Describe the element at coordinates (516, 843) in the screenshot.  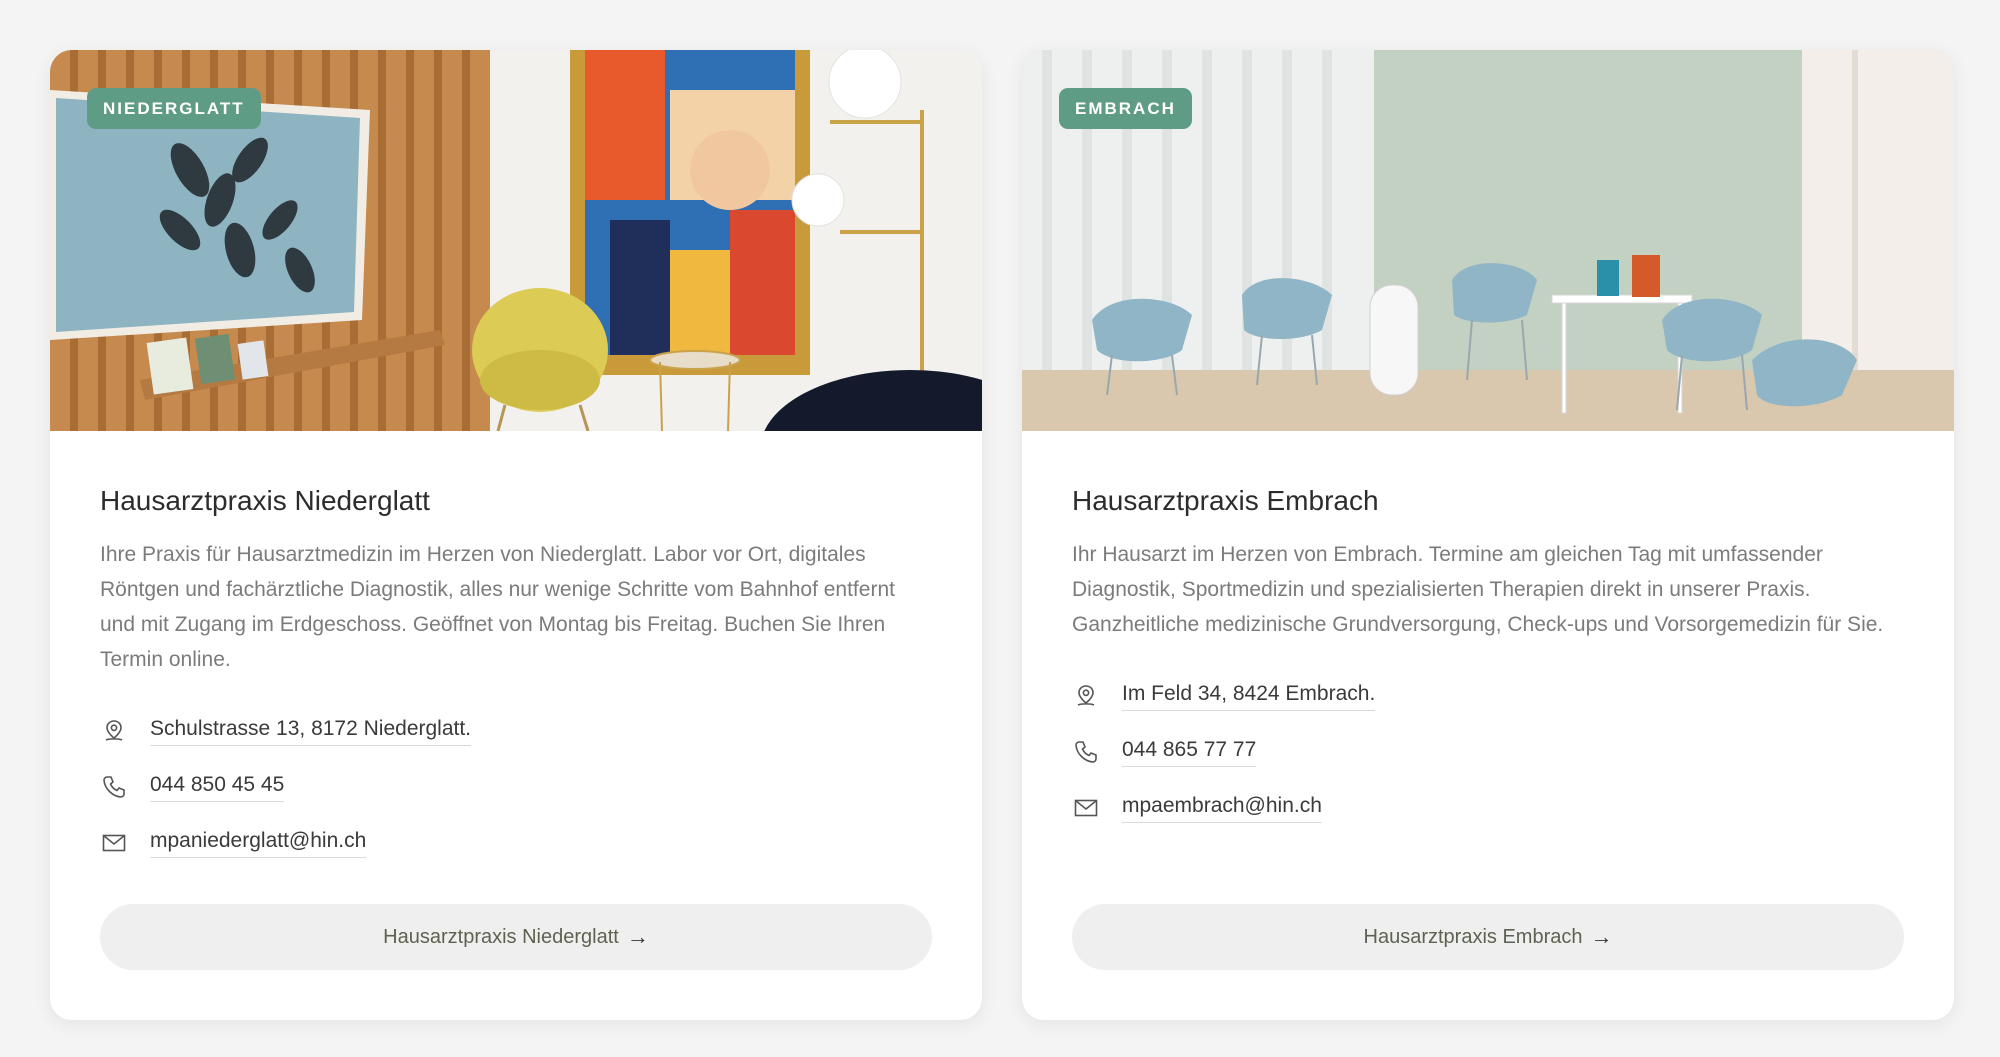
I see `contact-email-row: mpaniederglatt@hin.ch` at that location.